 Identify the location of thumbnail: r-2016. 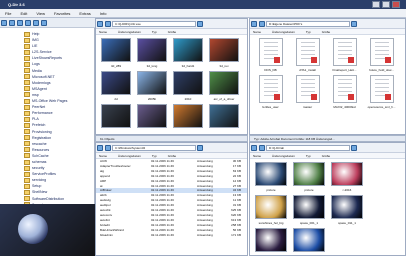
(347, 177).